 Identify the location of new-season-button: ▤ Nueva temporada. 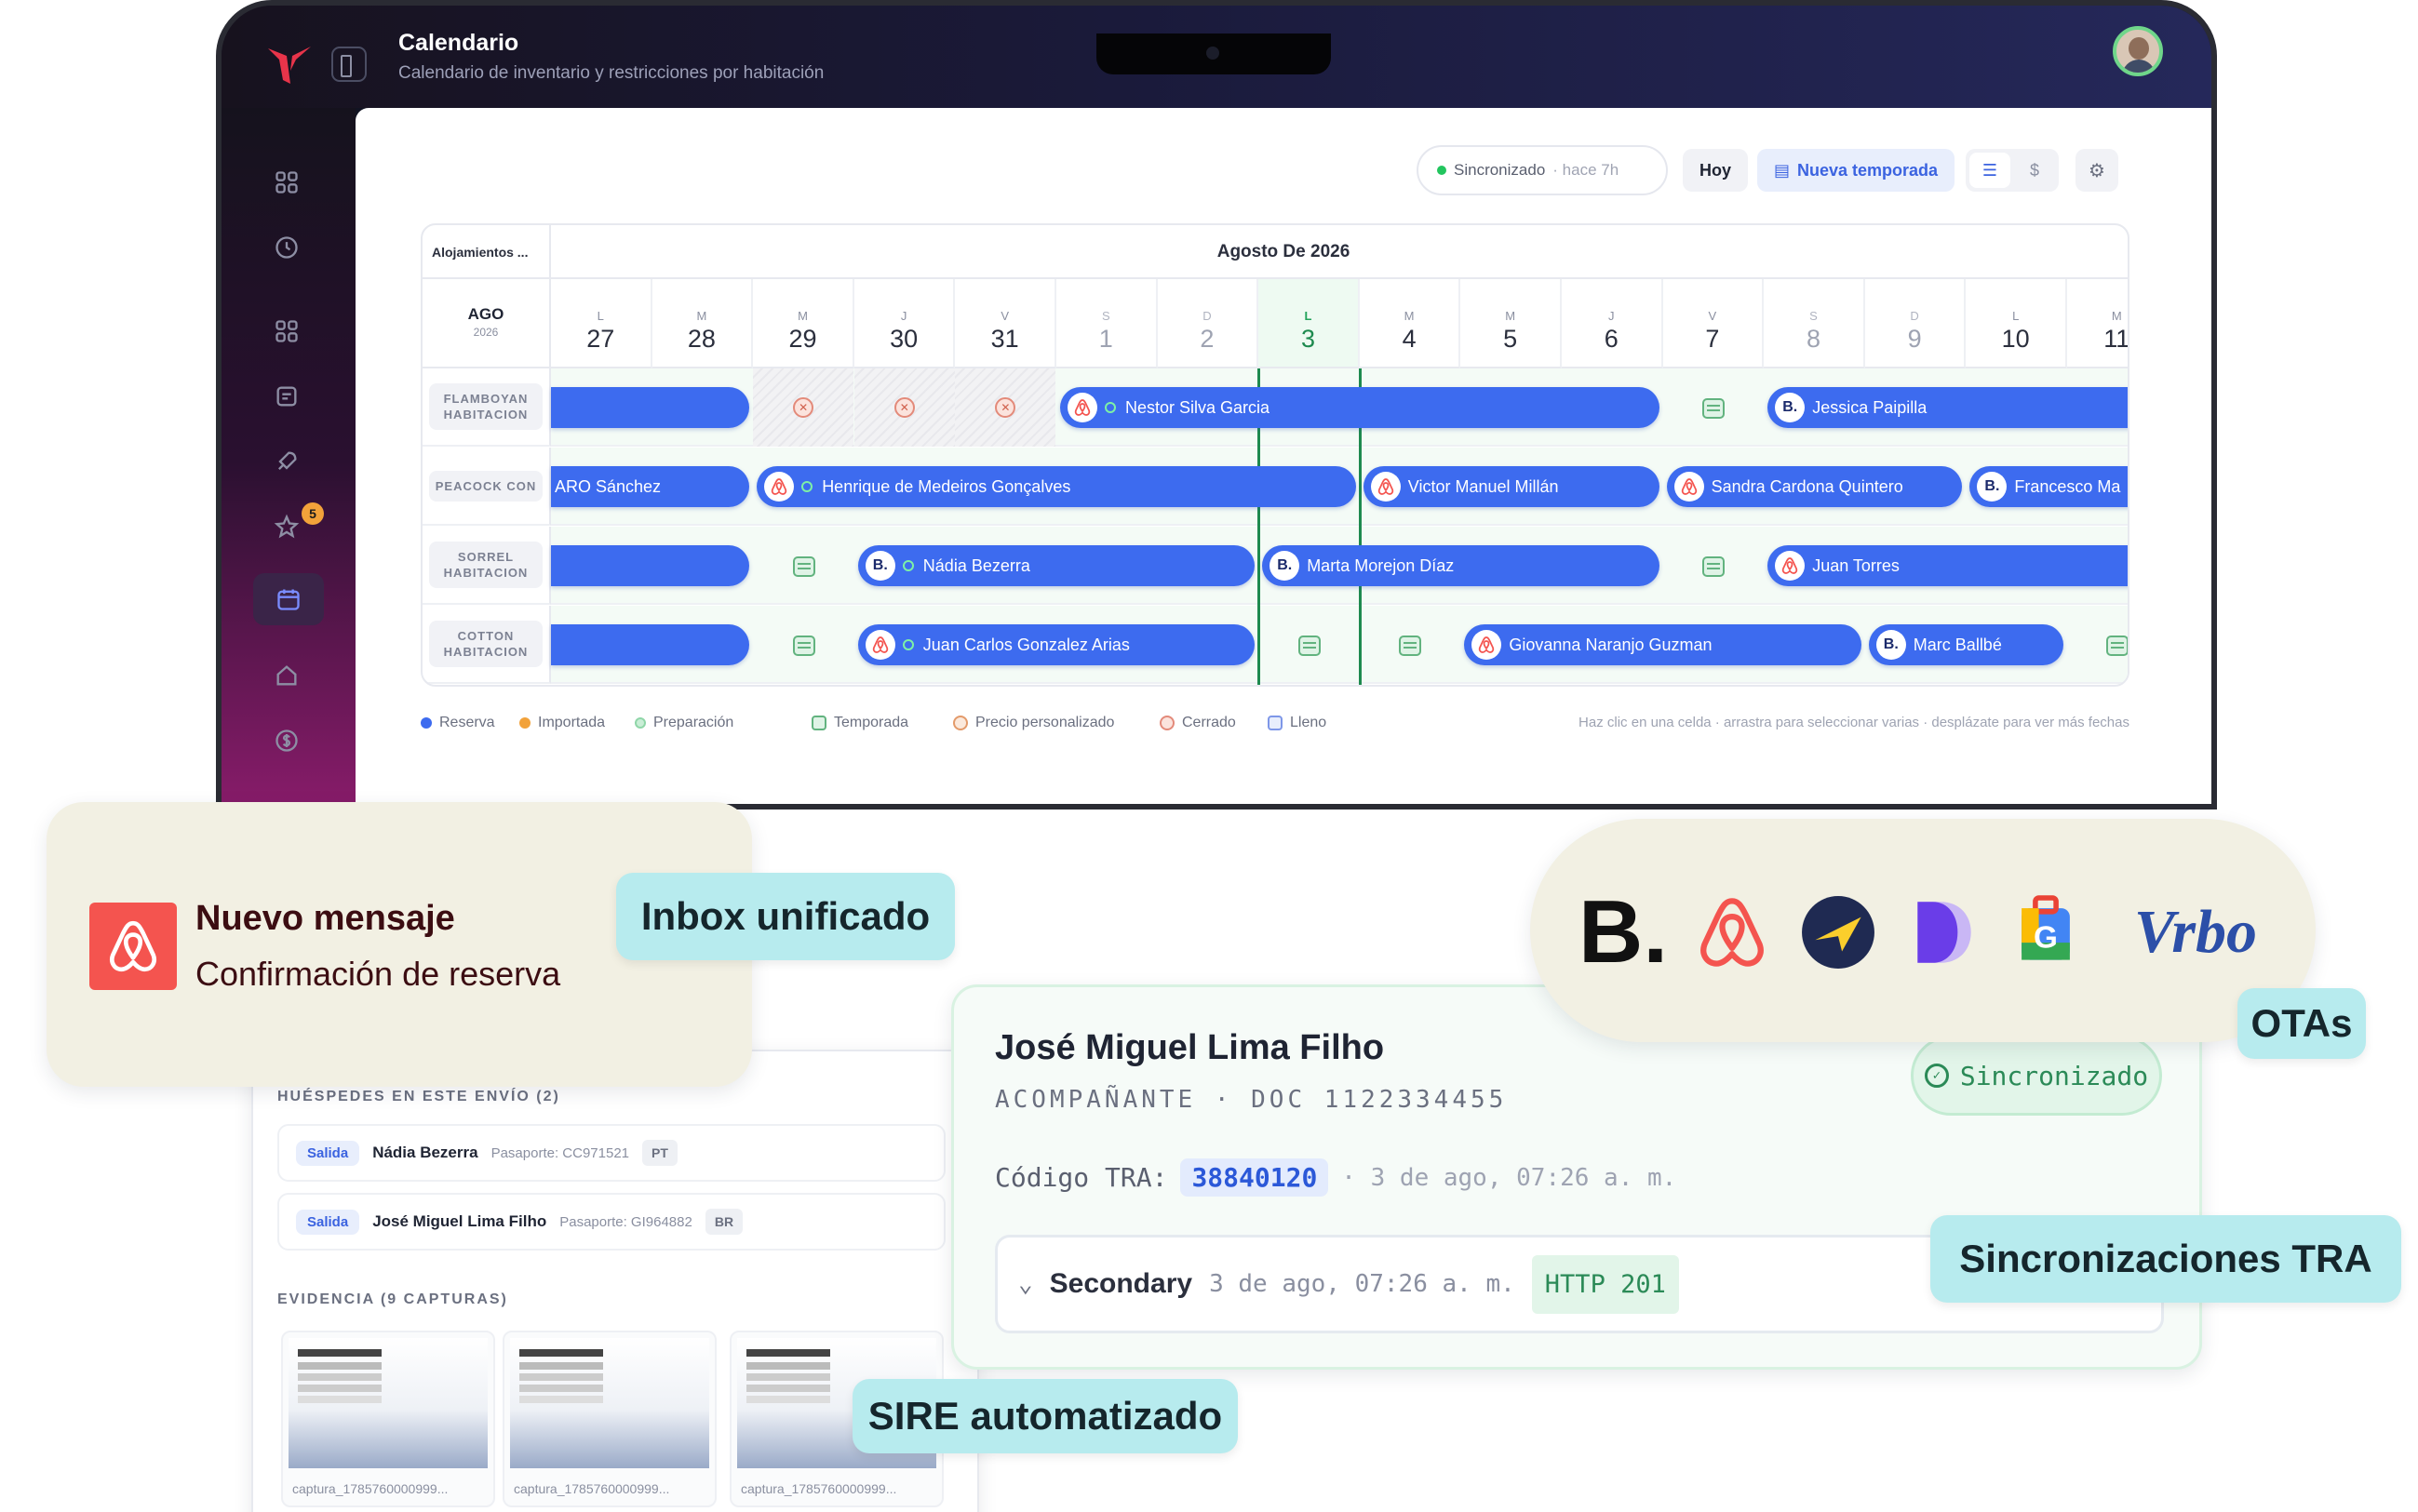
(1856, 170).